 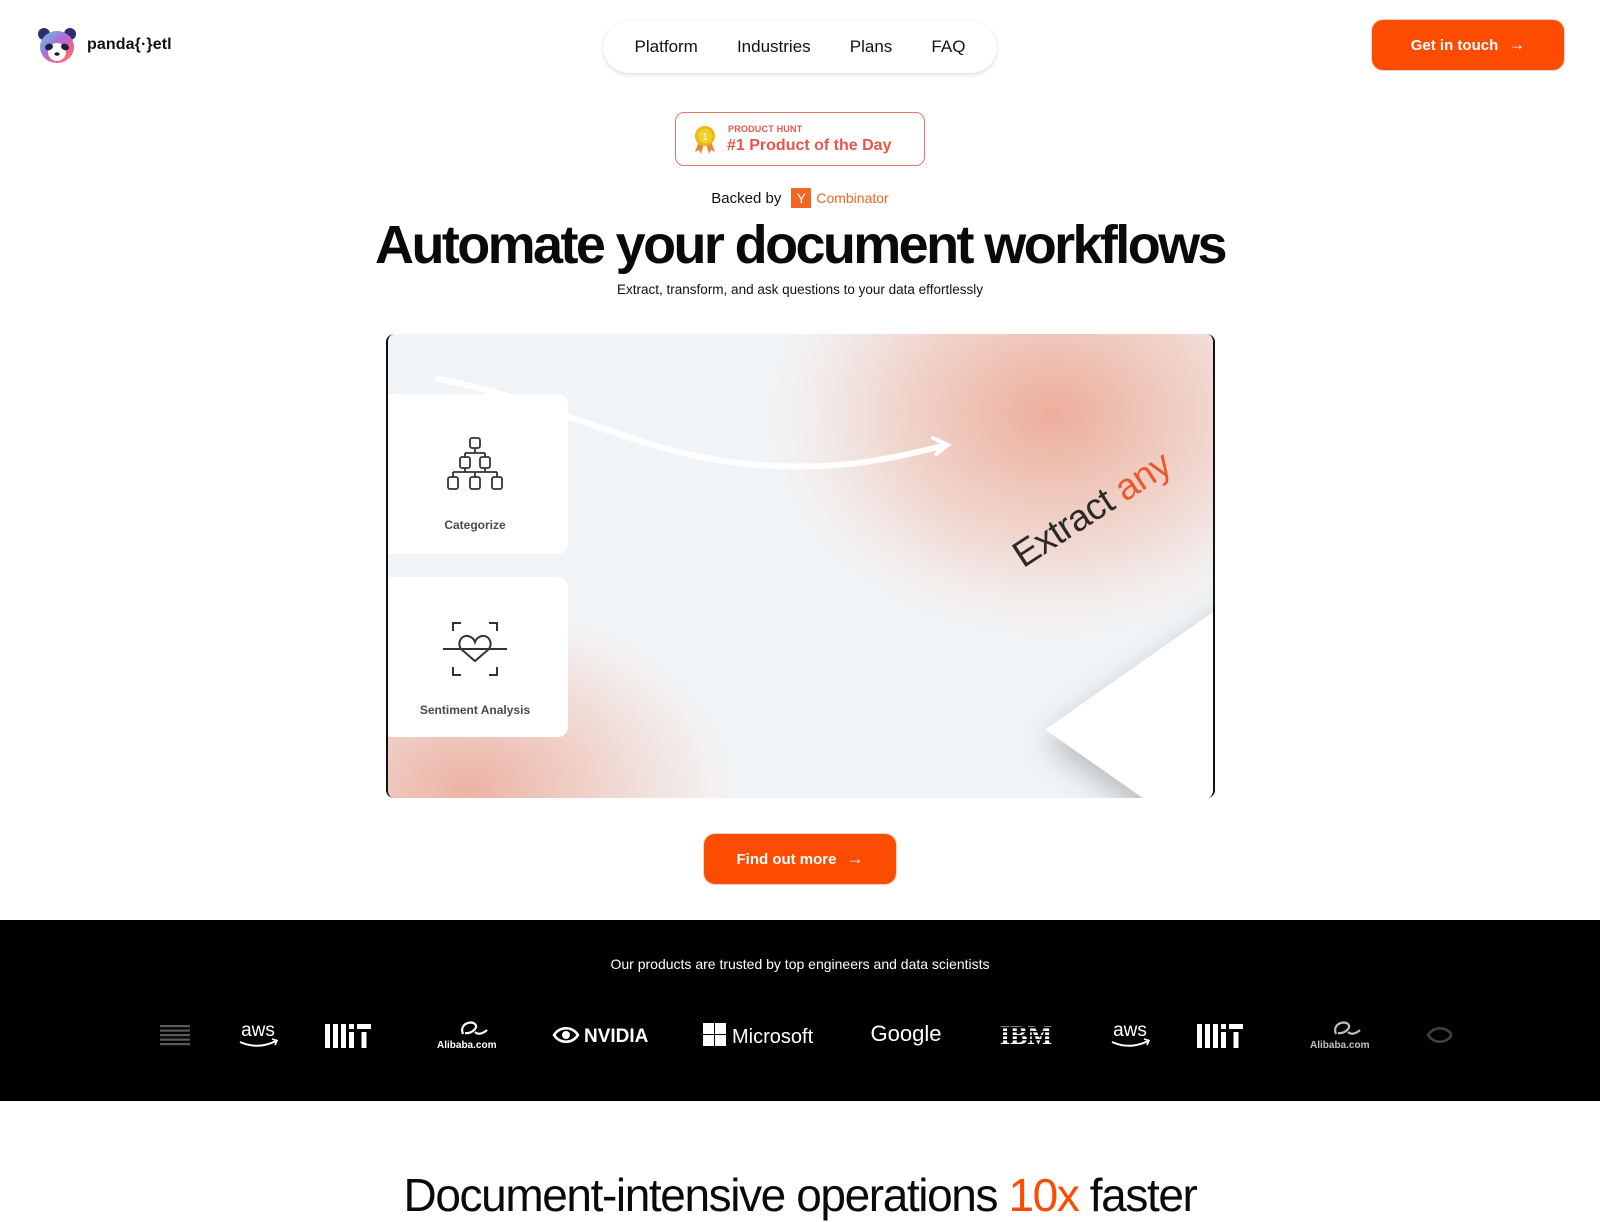 I want to click on get-in-touch-label: Get in touch, so click(x=1454, y=45).